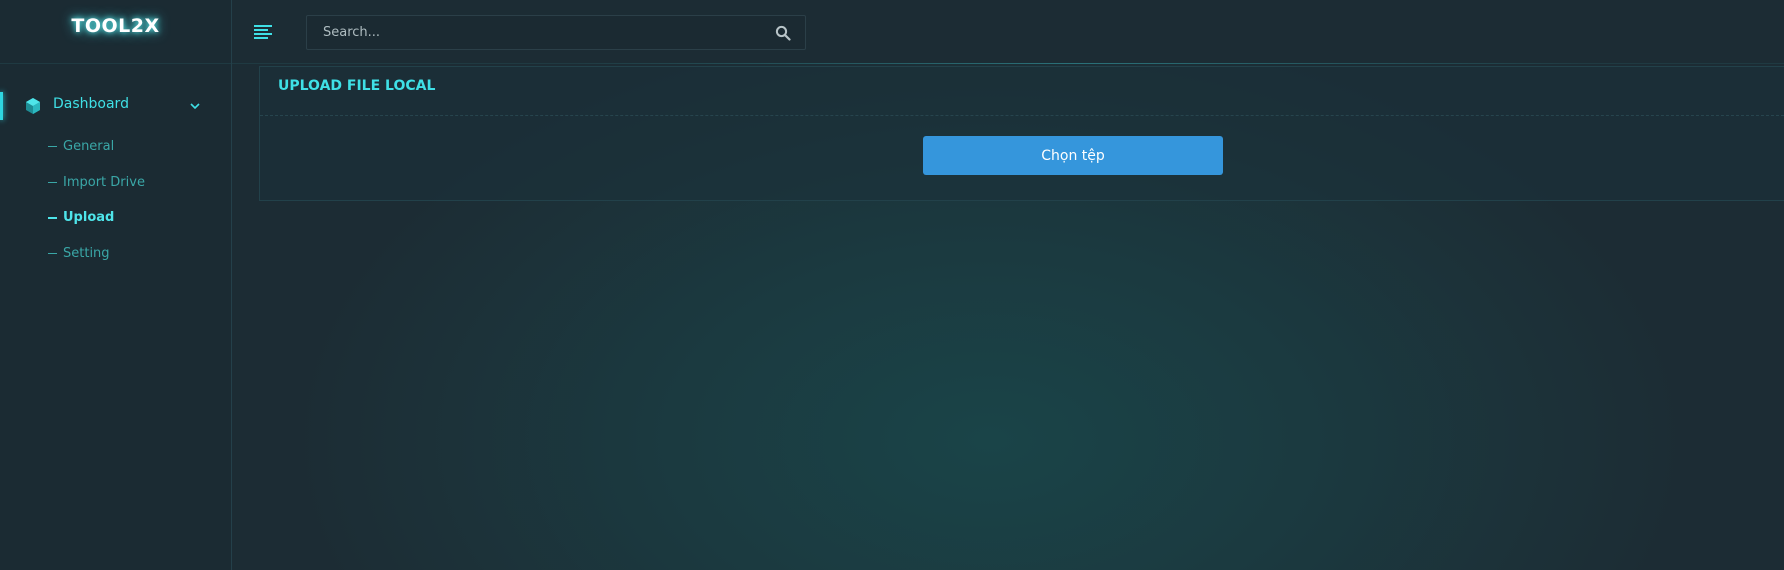 The height and width of the screenshot is (570, 1784). What do you see at coordinates (357, 86) in the screenshot?
I see `card-title: UPLOAD FILE LOCAL` at bounding box center [357, 86].